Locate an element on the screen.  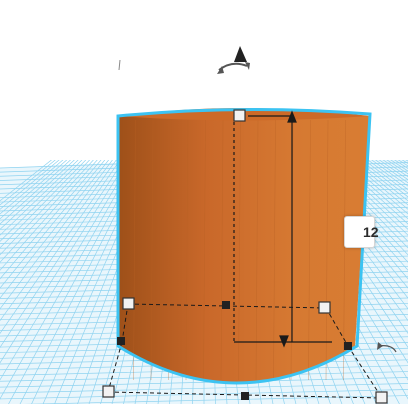
height-dimension-input: 12 is located at coordinates (361, 232).